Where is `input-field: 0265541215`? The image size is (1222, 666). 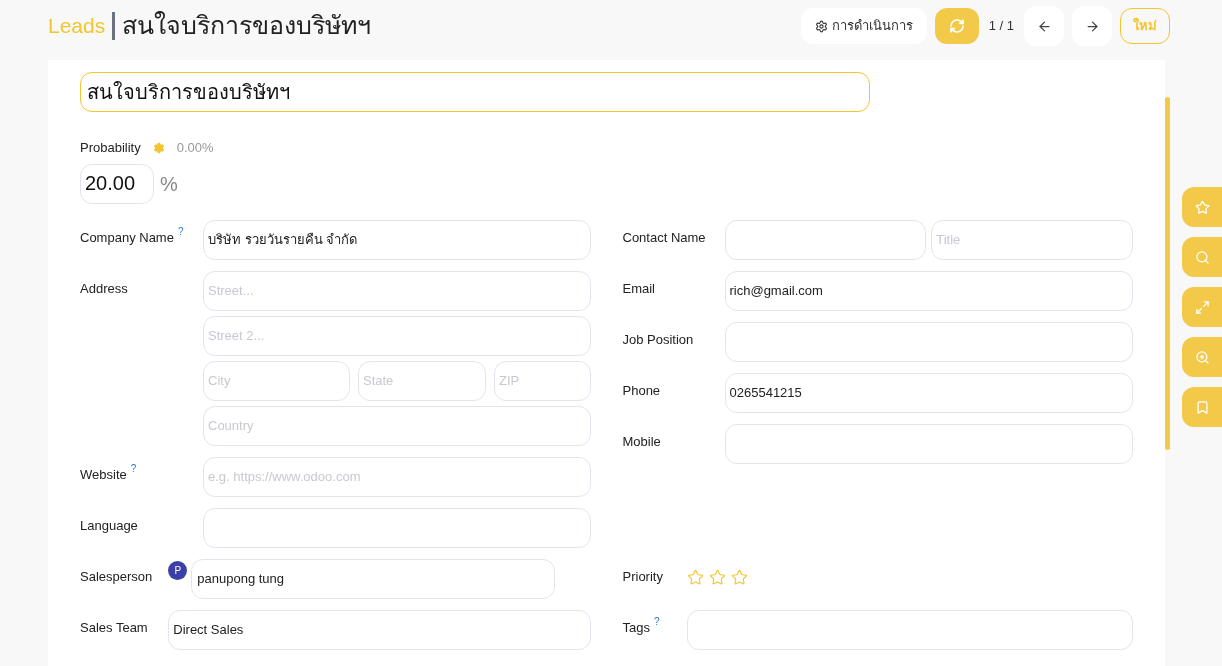 input-field: 0265541215 is located at coordinates (928, 392).